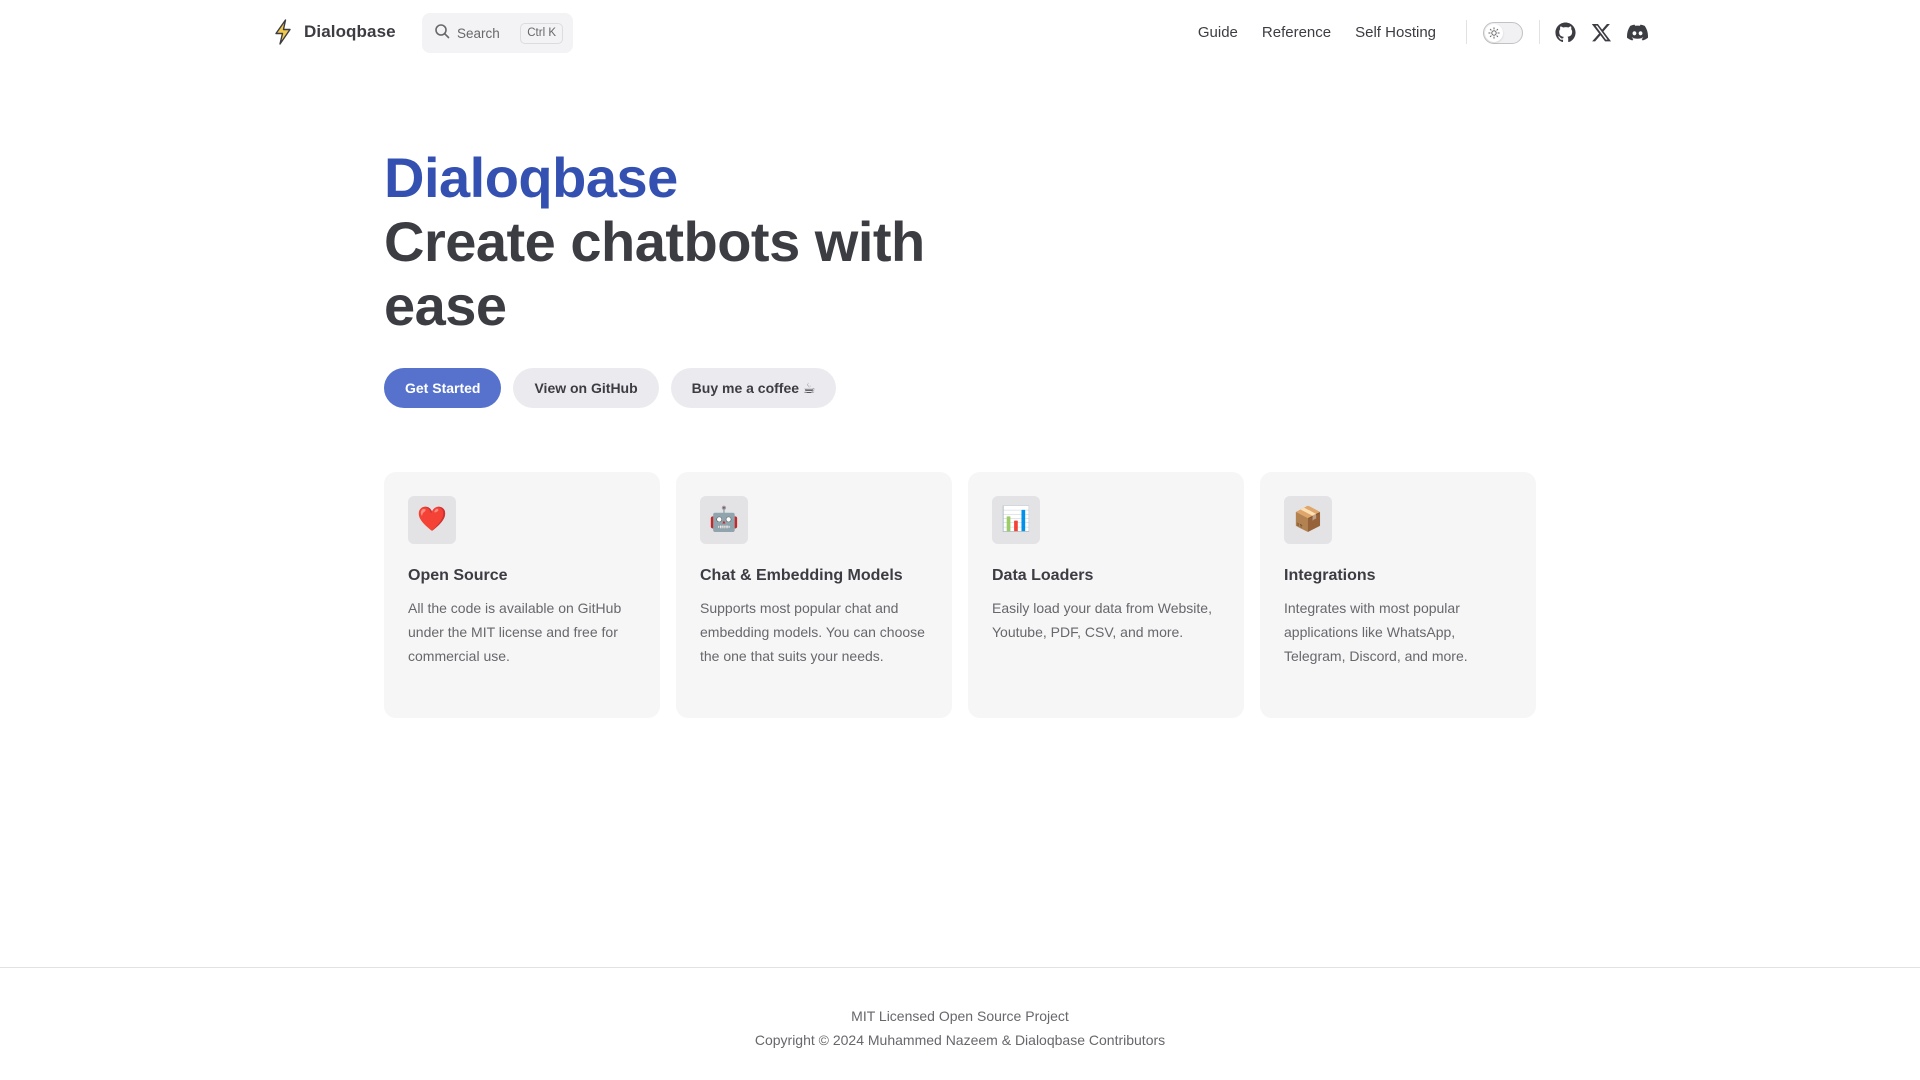 Image resolution: width=1920 pixels, height=1080 pixels. I want to click on robot-icon: 🤖, so click(724, 520).